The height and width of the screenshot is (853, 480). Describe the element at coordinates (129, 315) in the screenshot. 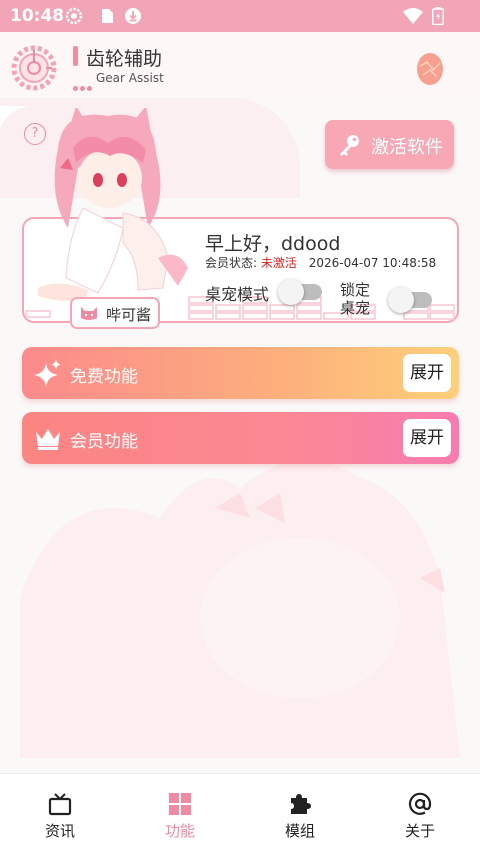

I see `pet-name: 哔可酱` at that location.